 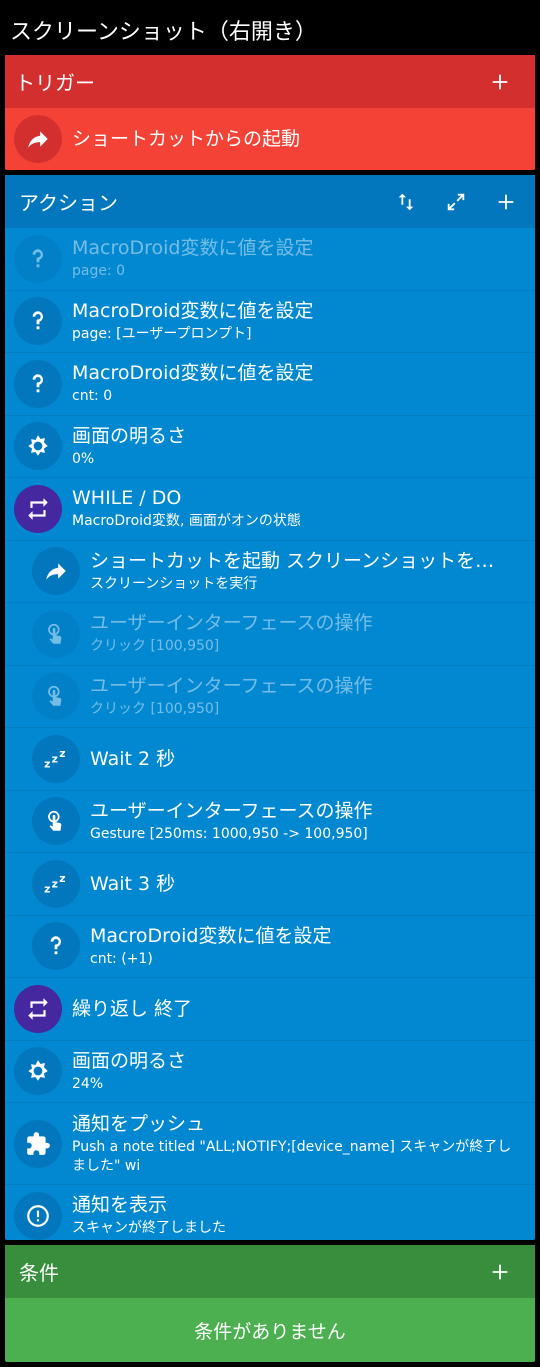 I want to click on alert-icon, so click(x=38, y=1215).